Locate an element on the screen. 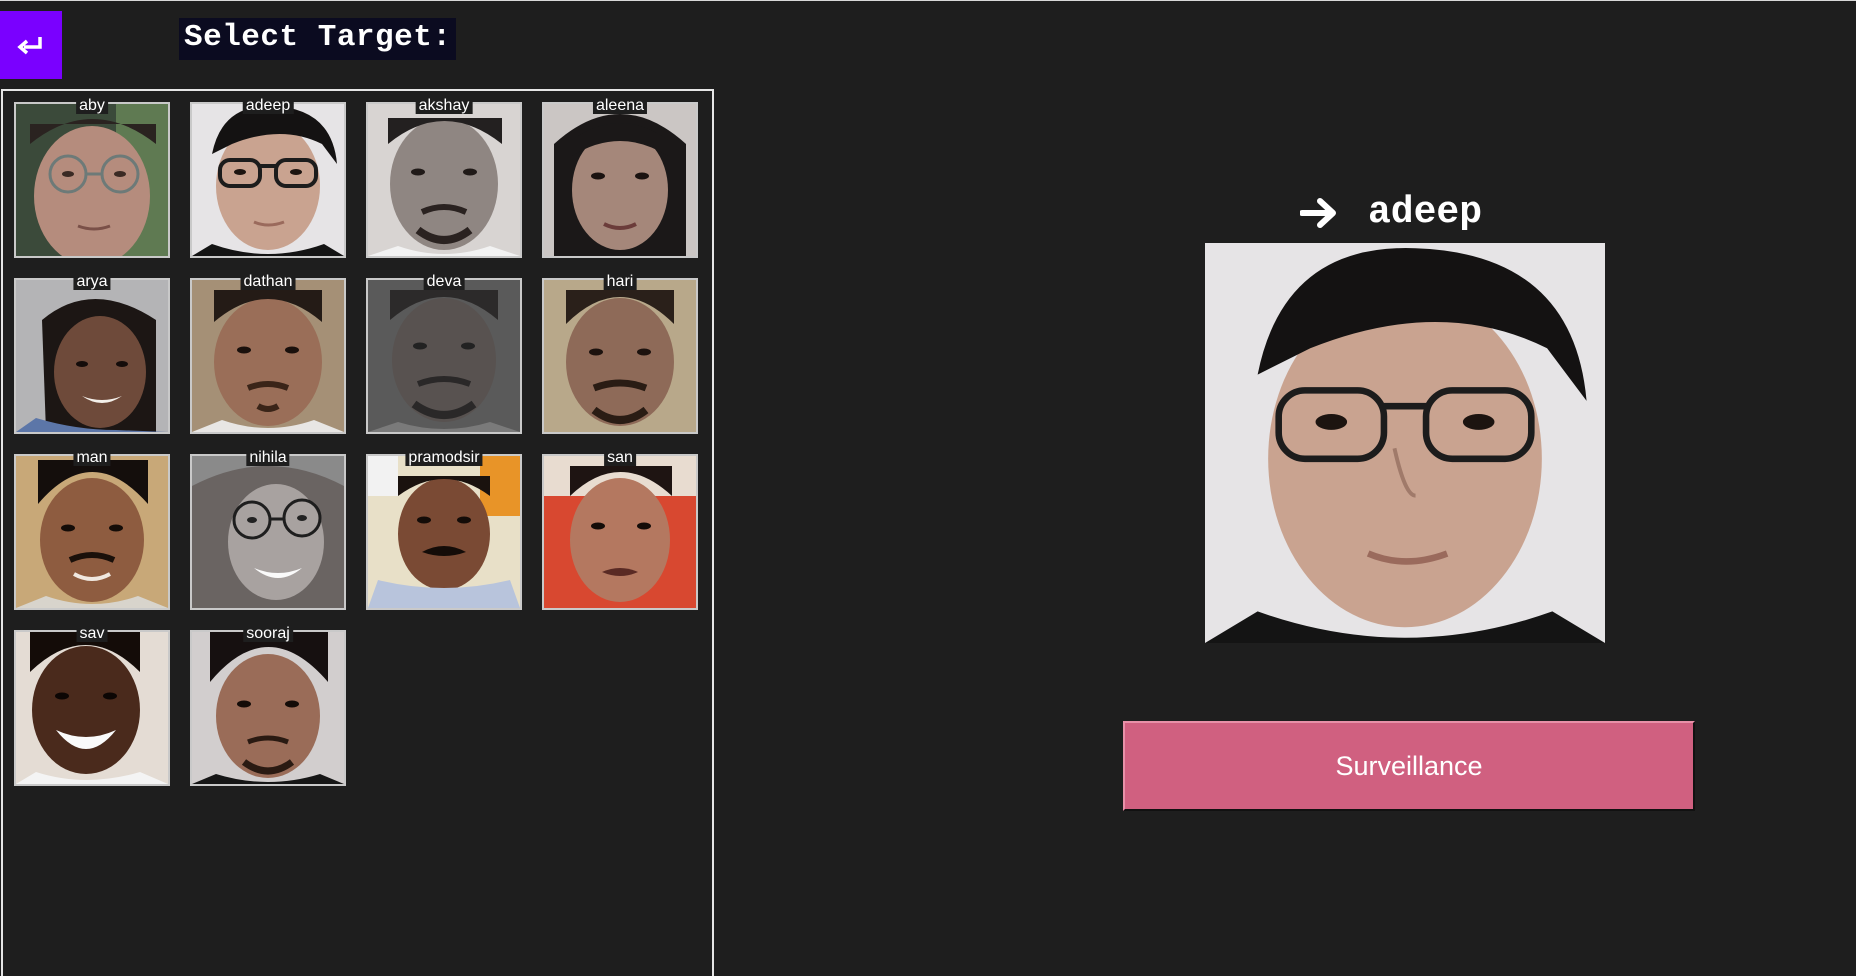 This screenshot has width=1856, height=976. target-card-akshay: akshay is located at coordinates (444, 177).